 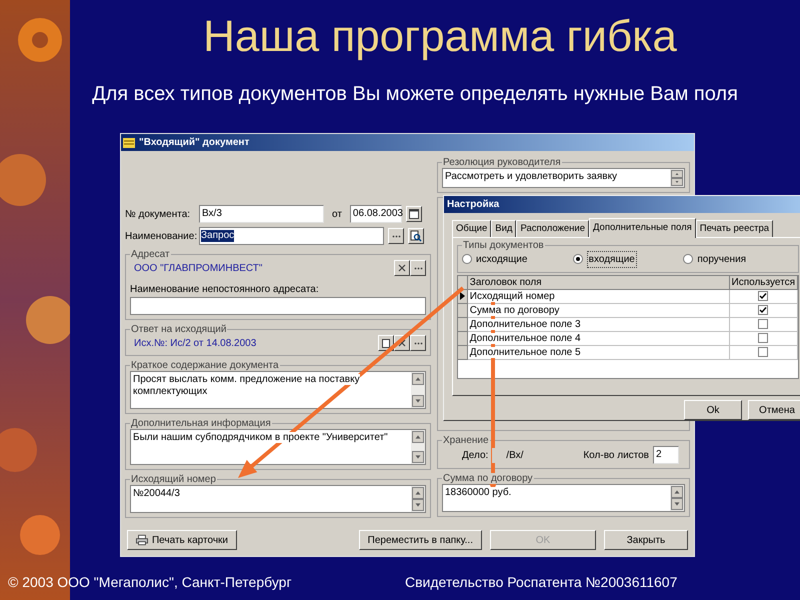 What do you see at coordinates (774, 410) in the screenshot?
I see `dialog-button: Отмена` at bounding box center [774, 410].